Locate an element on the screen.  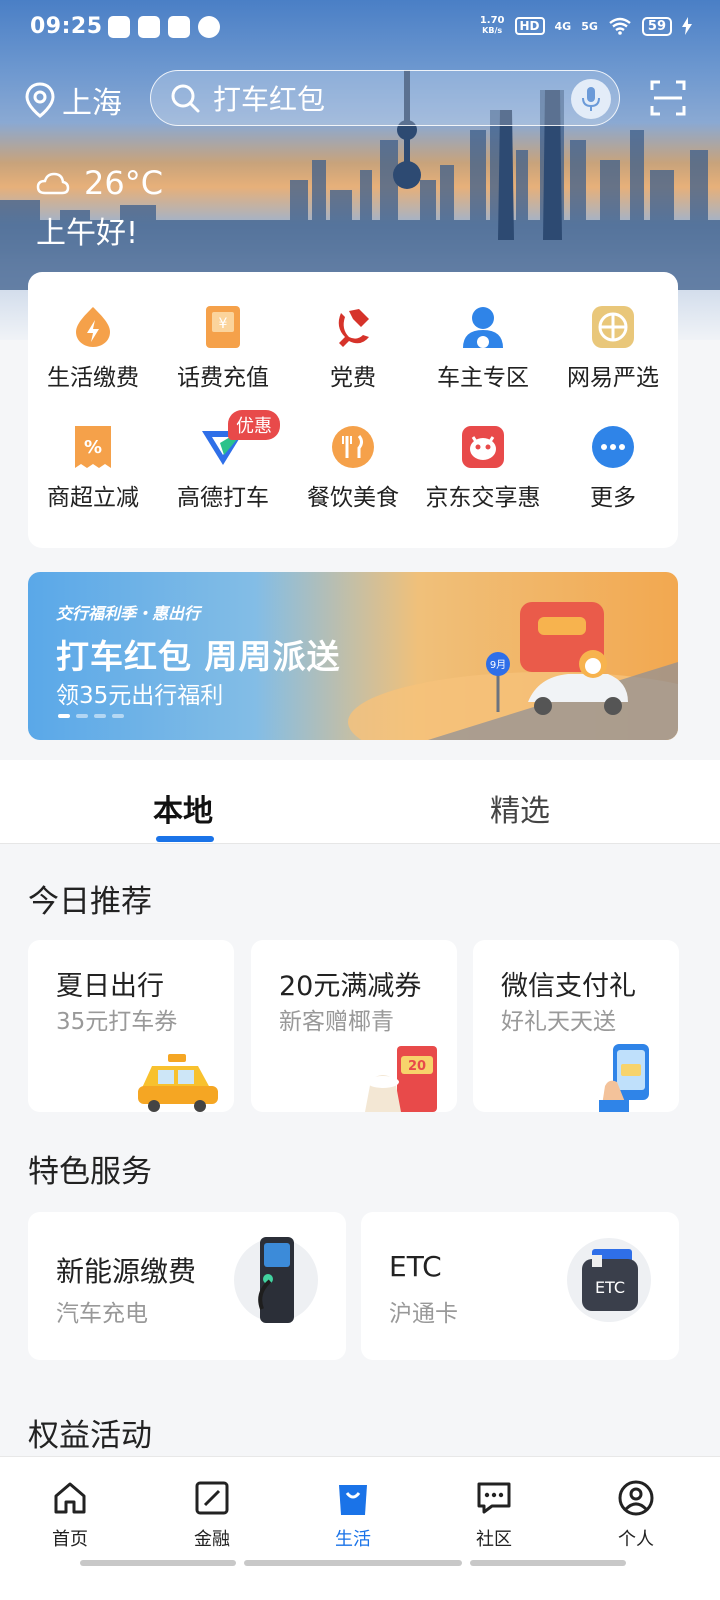
active-tab-indicator is located at coordinates (185, 839).